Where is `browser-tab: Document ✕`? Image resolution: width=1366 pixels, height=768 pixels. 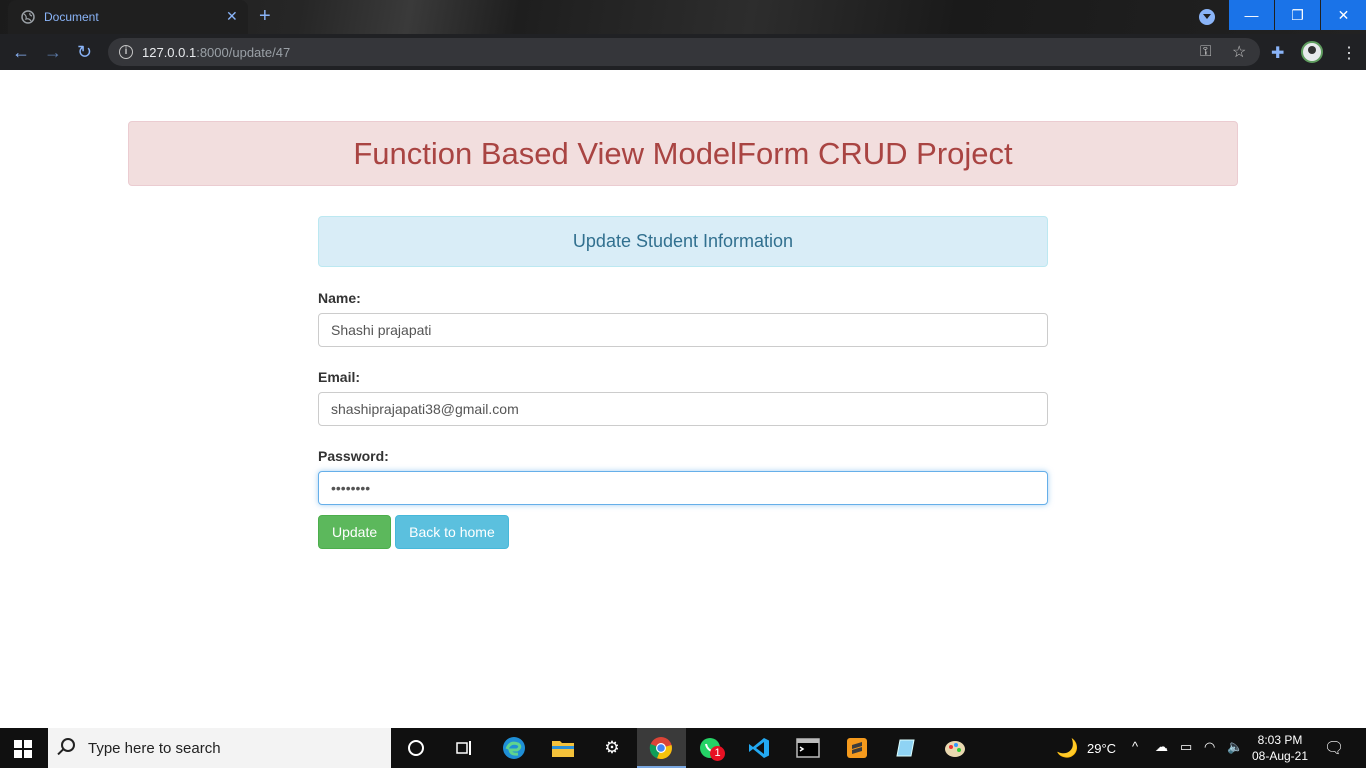
browser-tab: Document ✕ is located at coordinates (128, 17).